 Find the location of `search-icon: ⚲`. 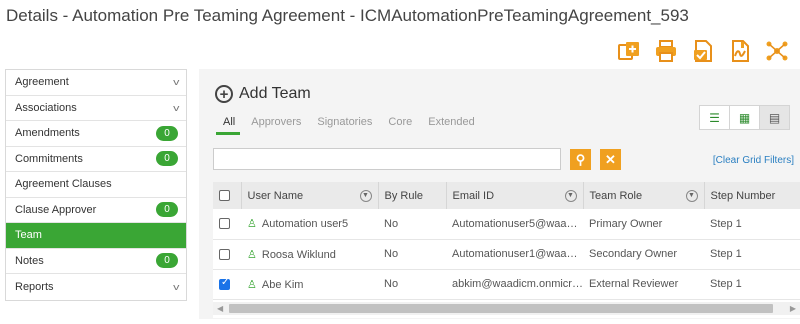

search-icon: ⚲ is located at coordinates (580, 159).